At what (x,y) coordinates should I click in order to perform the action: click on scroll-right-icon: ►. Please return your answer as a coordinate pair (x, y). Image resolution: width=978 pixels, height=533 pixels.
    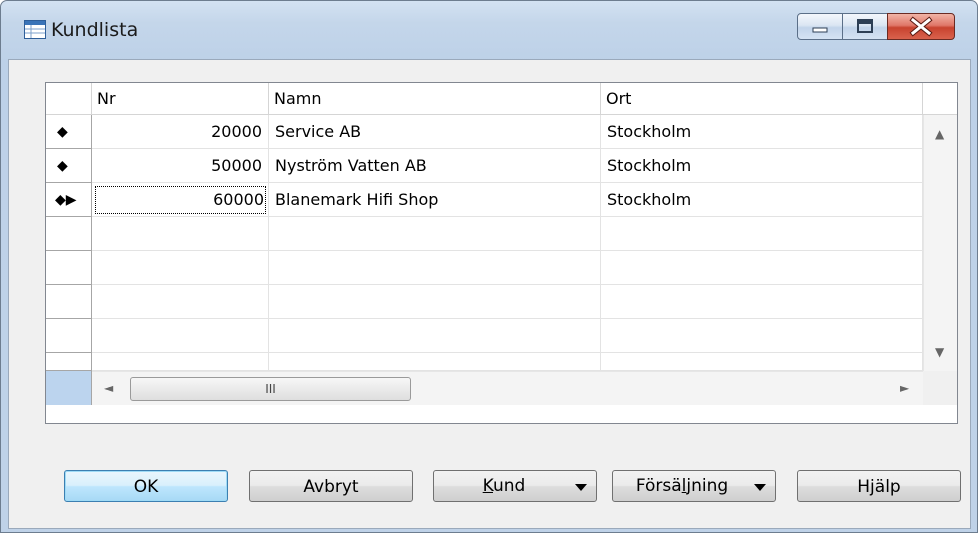
    Looking at the image, I should click on (904, 388).